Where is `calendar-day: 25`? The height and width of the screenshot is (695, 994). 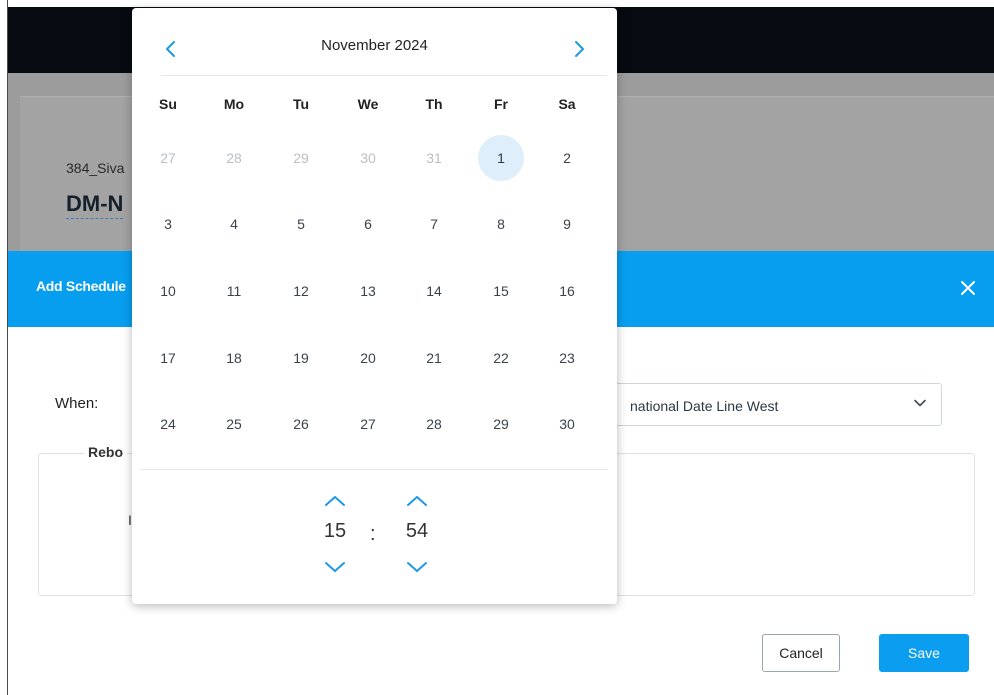 calendar-day: 25 is located at coordinates (234, 424).